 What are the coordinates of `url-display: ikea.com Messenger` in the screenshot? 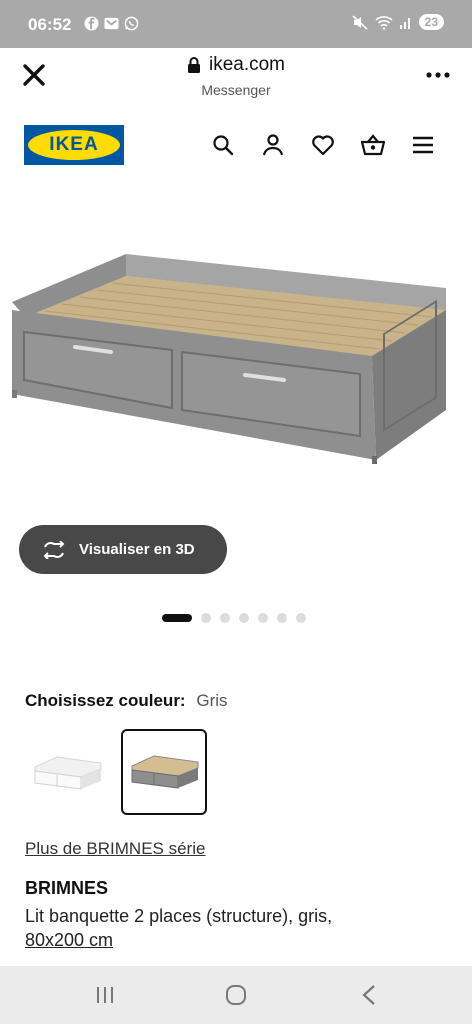 It's located at (236, 76).